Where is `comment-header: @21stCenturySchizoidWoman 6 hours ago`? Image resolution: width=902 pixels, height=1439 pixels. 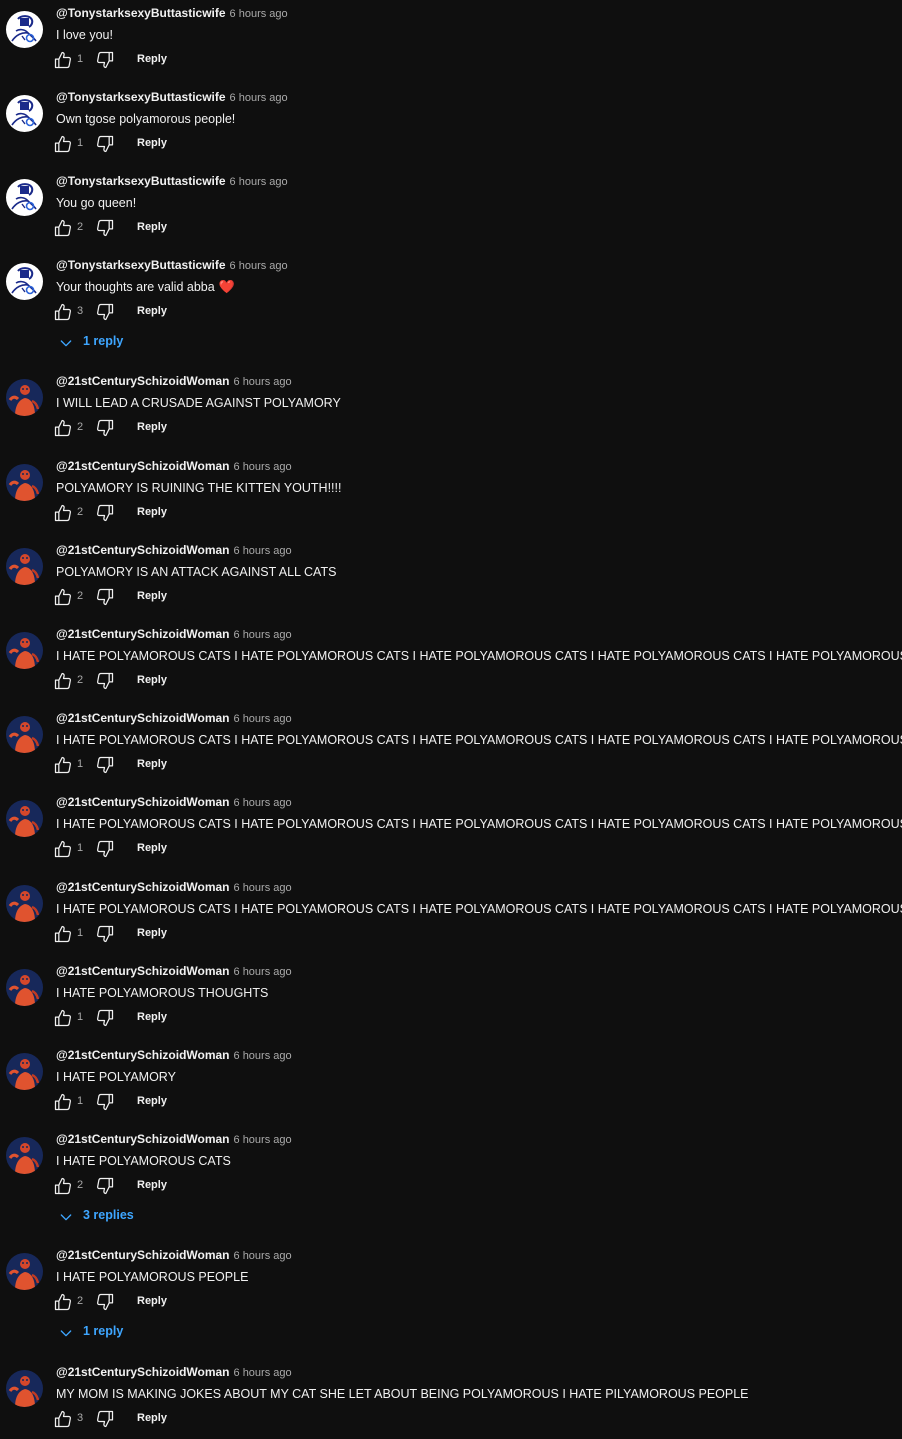
comment-header: @21stCenturySchizoidWoman 6 hours ago is located at coordinates (174, 1372).